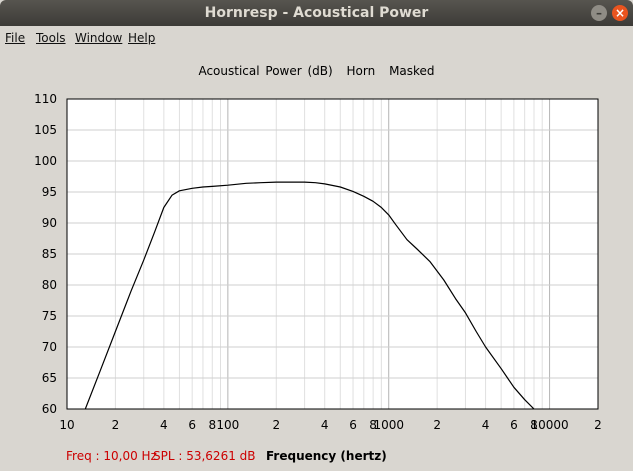 The width and height of the screenshot is (633, 471). Describe the element at coordinates (326, 456) in the screenshot. I see `x-axis-label: Frequency (hertz)` at that location.